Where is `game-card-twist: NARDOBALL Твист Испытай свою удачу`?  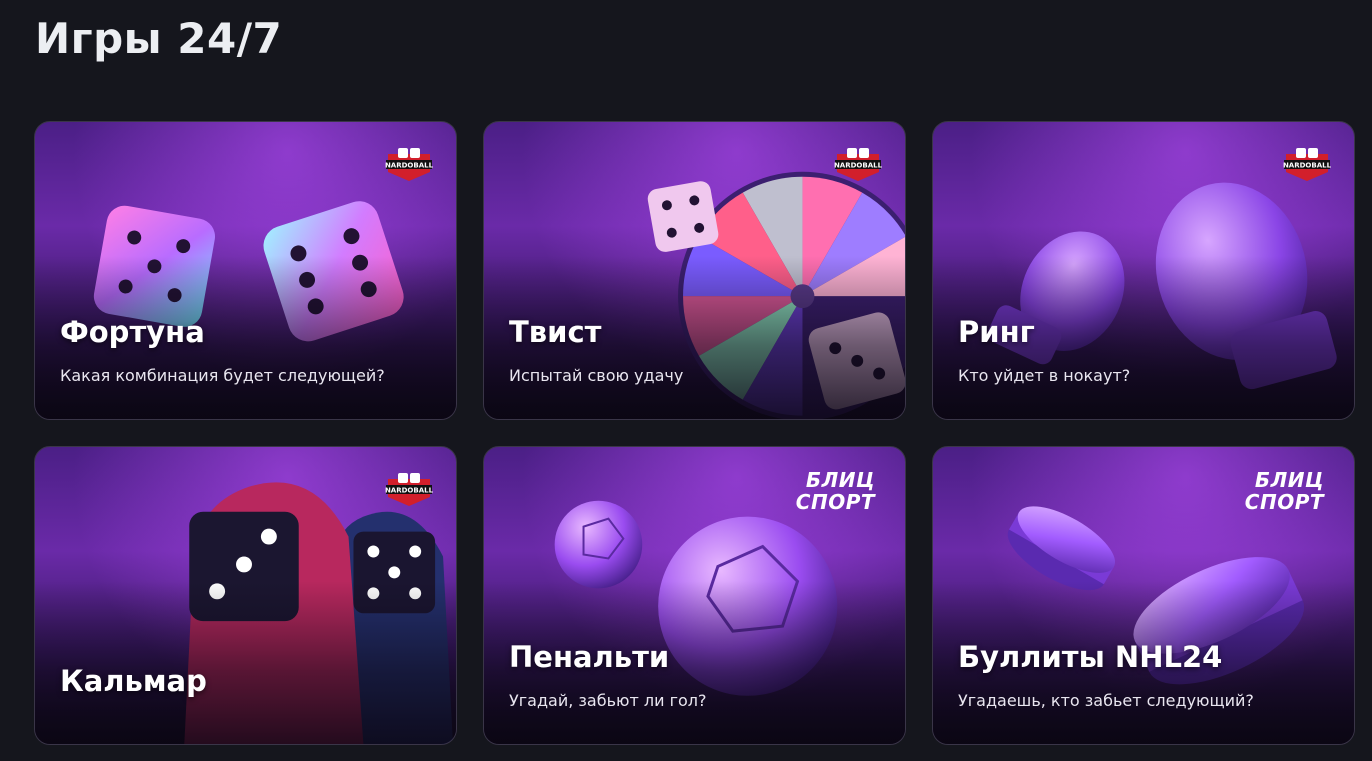
game-card-twist: NARDOBALL Твист Испытай свою удачу is located at coordinates (694, 270).